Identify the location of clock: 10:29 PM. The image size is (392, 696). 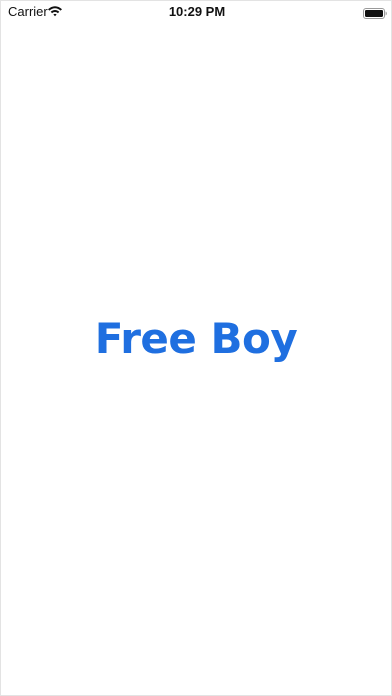
(197, 11).